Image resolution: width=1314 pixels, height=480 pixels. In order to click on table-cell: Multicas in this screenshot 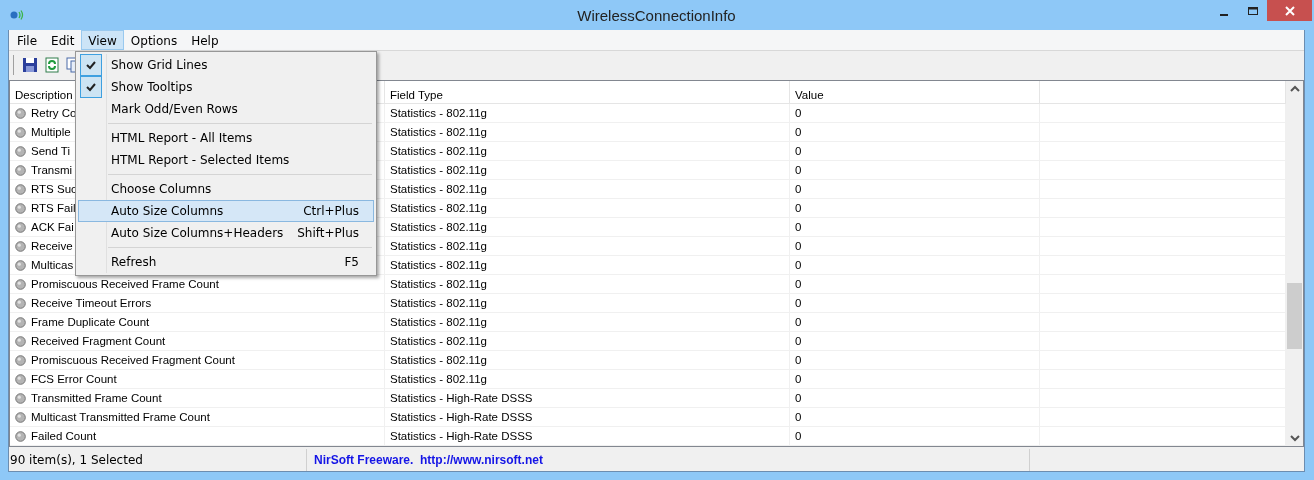, I will do `click(52, 265)`.